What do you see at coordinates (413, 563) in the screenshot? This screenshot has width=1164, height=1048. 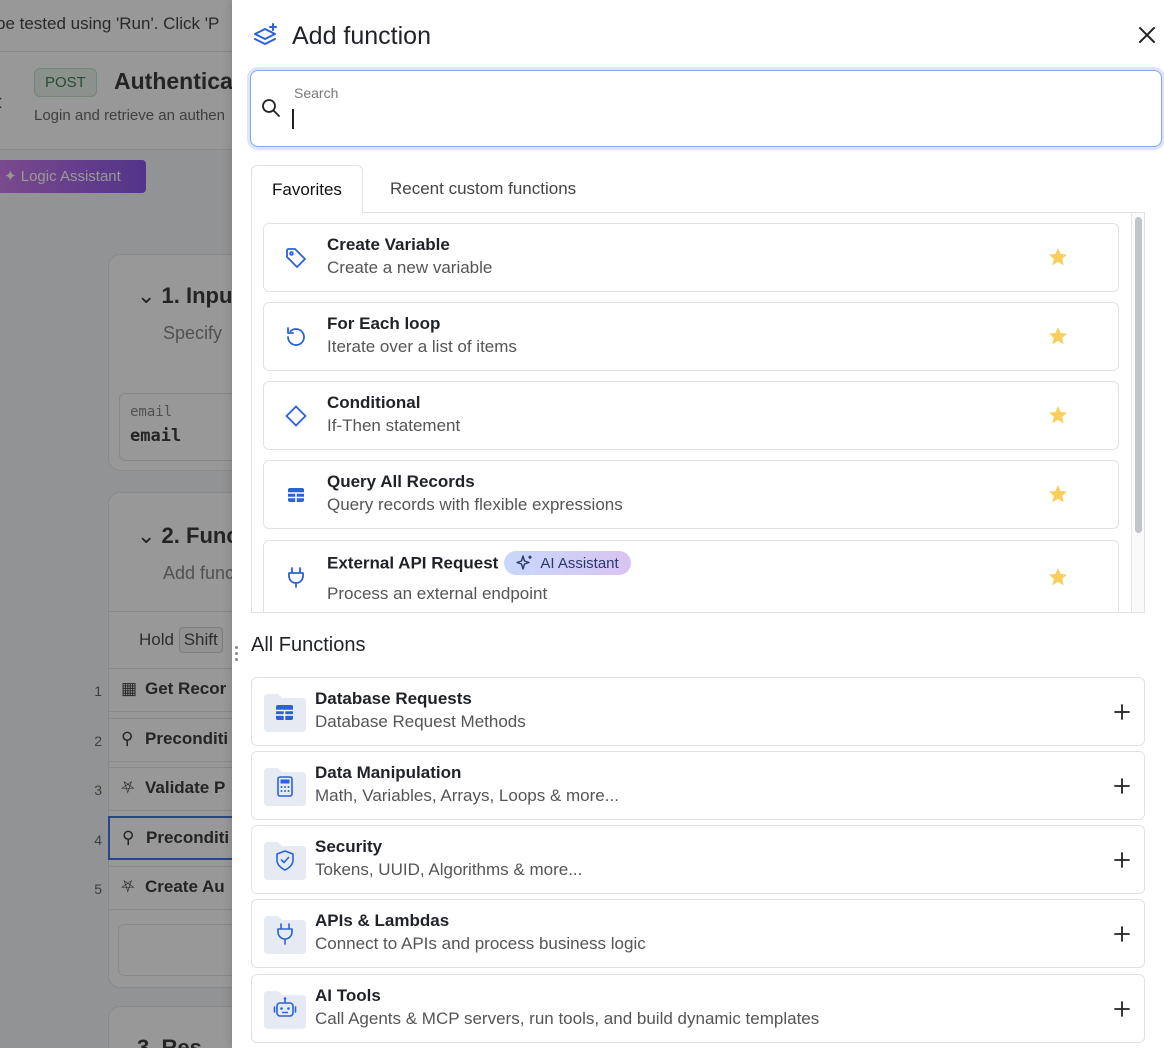 I see `favorite-title-text: External API Request` at bounding box center [413, 563].